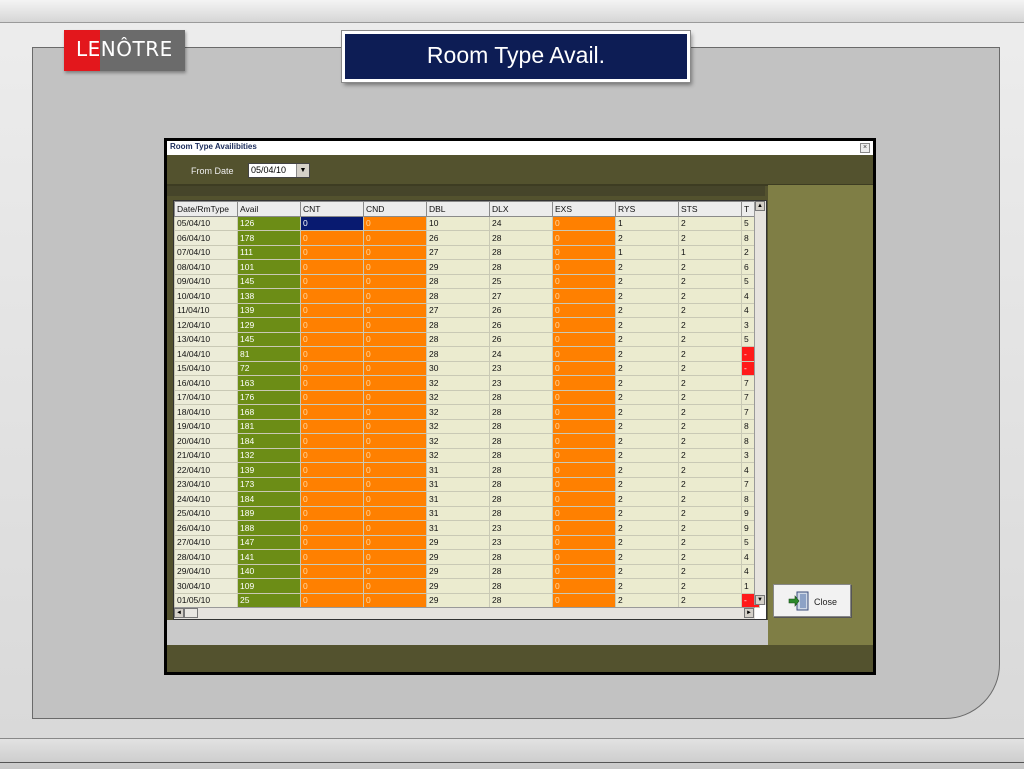 The width and height of the screenshot is (1024, 769). I want to click on table-row: 11/04/10 139 0 0 27 26 0 2 2 4, so click(467, 310).